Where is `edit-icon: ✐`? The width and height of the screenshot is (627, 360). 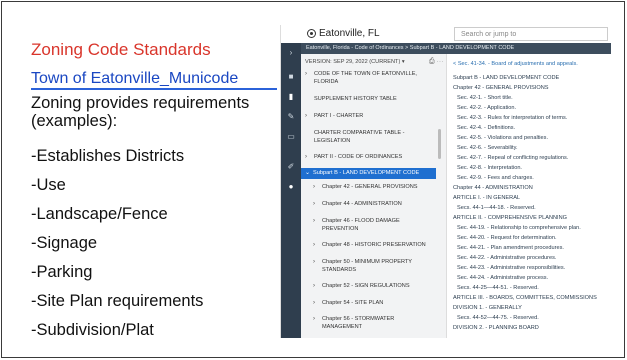 edit-icon: ✐ is located at coordinates (291, 167).